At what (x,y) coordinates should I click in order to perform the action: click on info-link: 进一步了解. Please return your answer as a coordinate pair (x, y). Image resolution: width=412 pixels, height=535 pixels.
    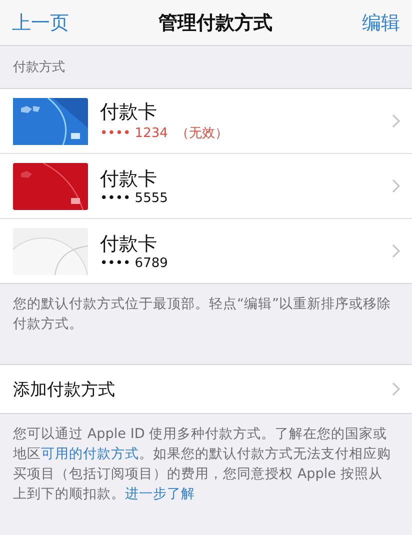
    Looking at the image, I should click on (160, 494).